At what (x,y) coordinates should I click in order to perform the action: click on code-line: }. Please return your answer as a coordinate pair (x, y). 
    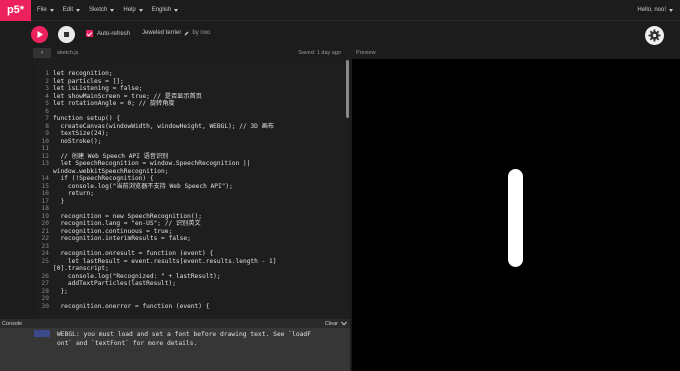
    Looking at the image, I should click on (59, 201).